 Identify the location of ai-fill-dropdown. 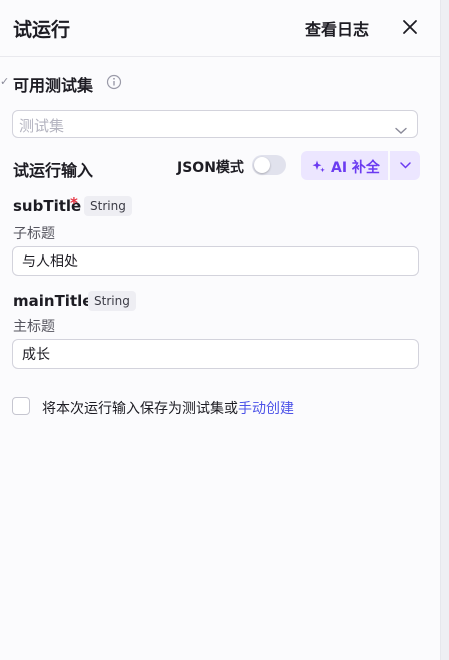
(405, 165).